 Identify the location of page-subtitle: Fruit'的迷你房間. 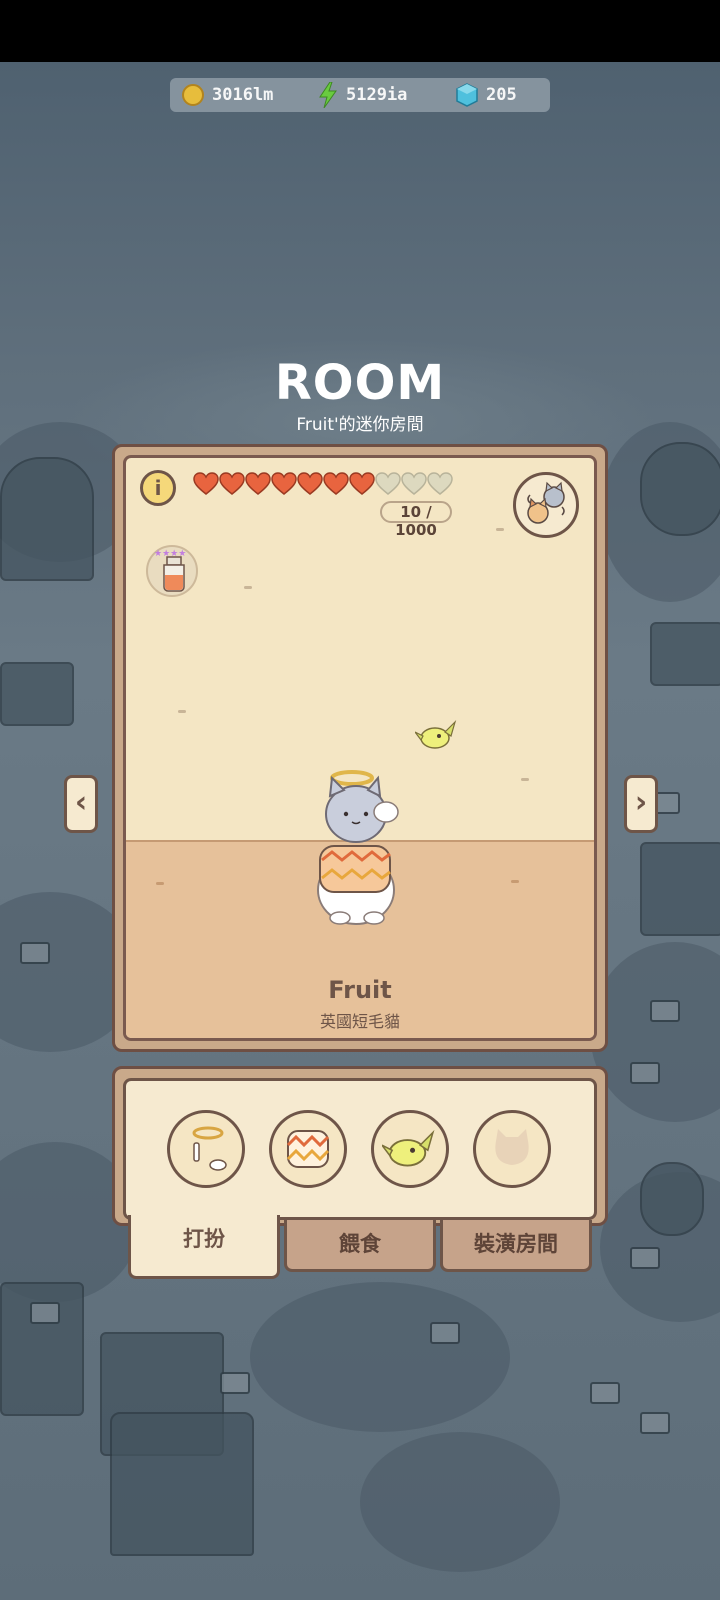
(360, 425).